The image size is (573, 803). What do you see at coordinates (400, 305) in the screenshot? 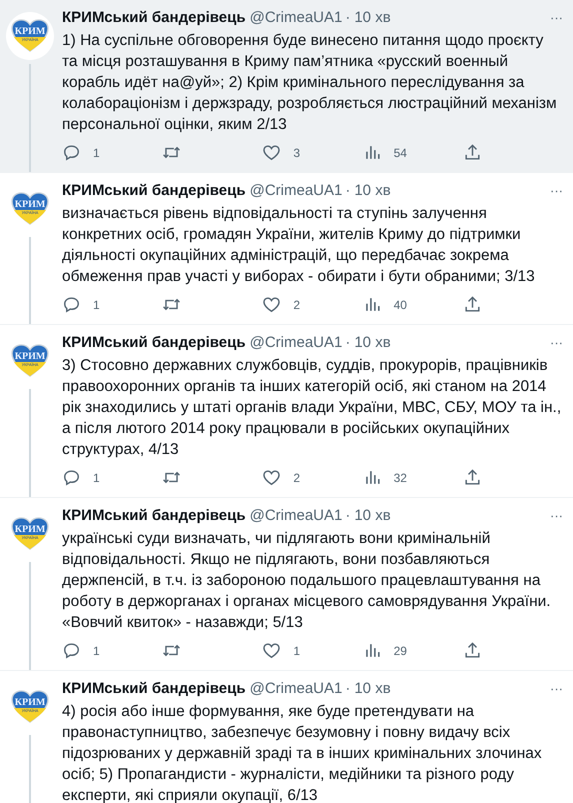
I see `view-count: 40` at bounding box center [400, 305].